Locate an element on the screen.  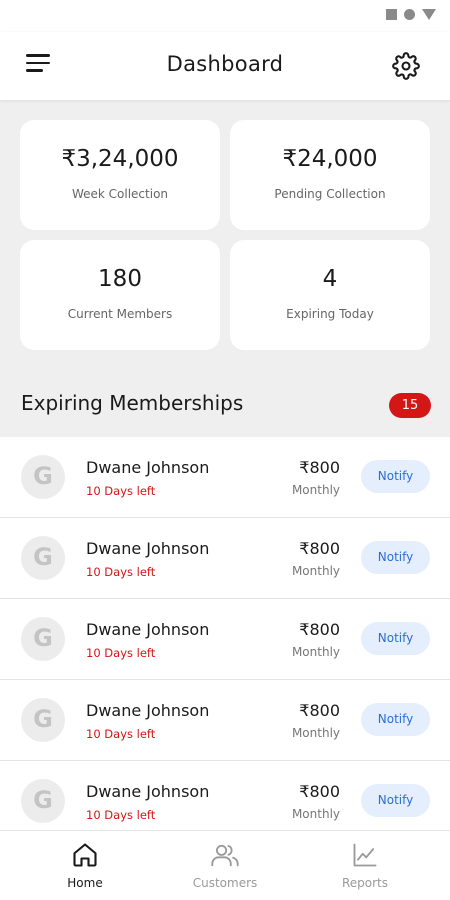
stat-value: 4 is located at coordinates (330, 279).